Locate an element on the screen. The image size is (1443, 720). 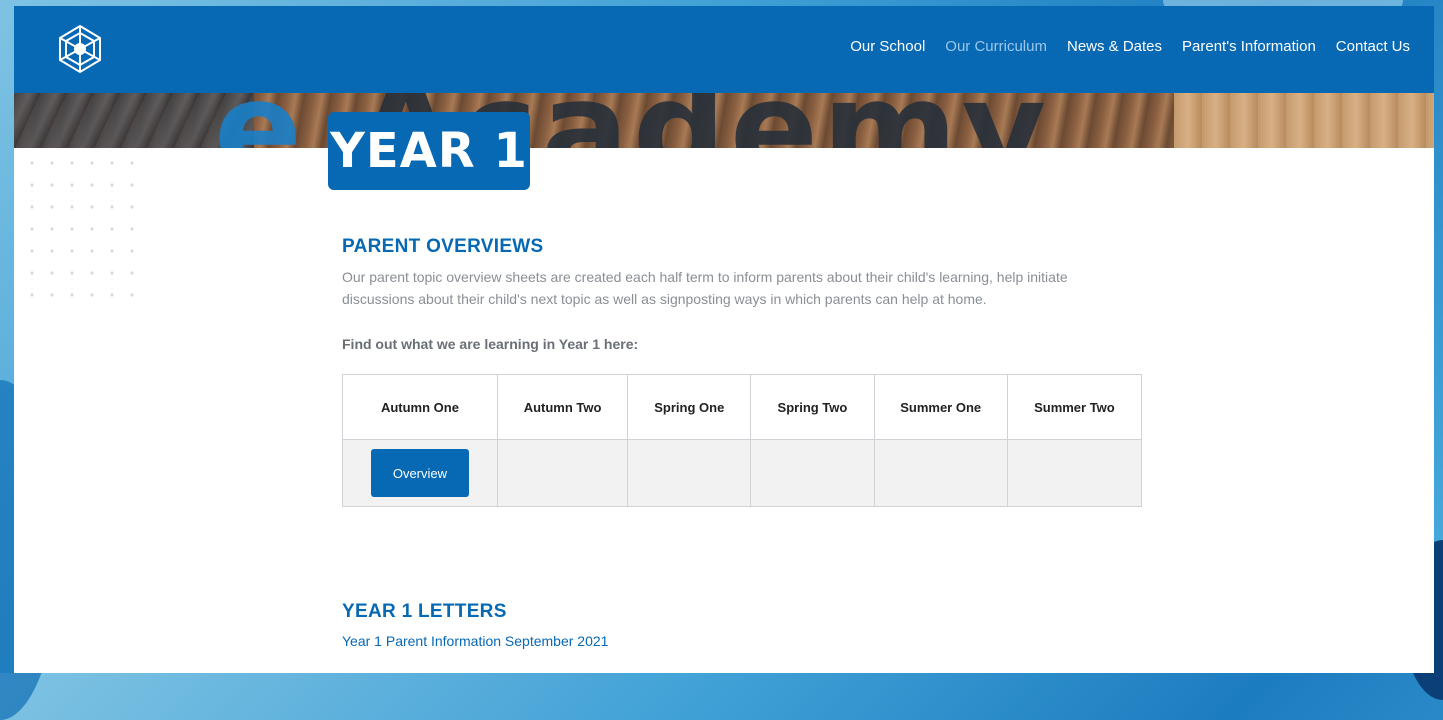
table-header-cell: Autumn One is located at coordinates (420, 407).